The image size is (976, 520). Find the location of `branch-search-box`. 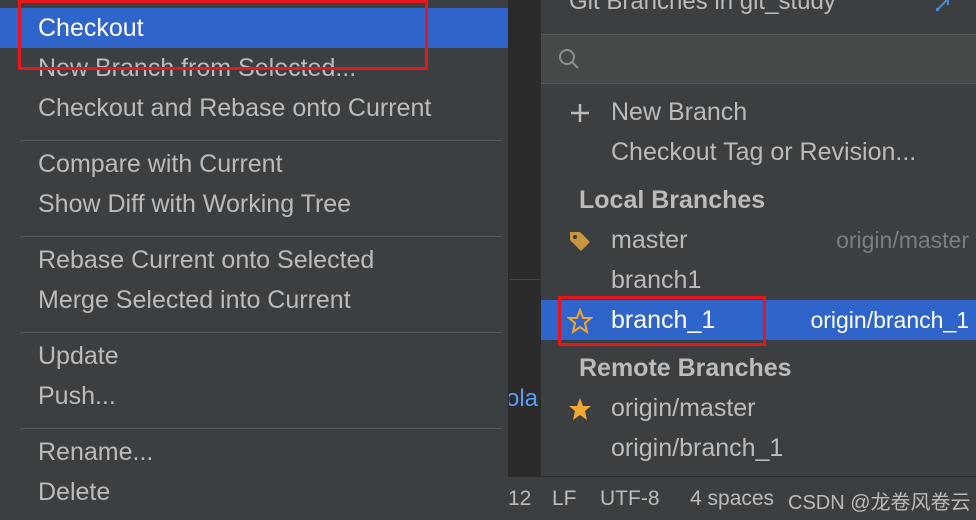

branch-search-box is located at coordinates (758, 59).